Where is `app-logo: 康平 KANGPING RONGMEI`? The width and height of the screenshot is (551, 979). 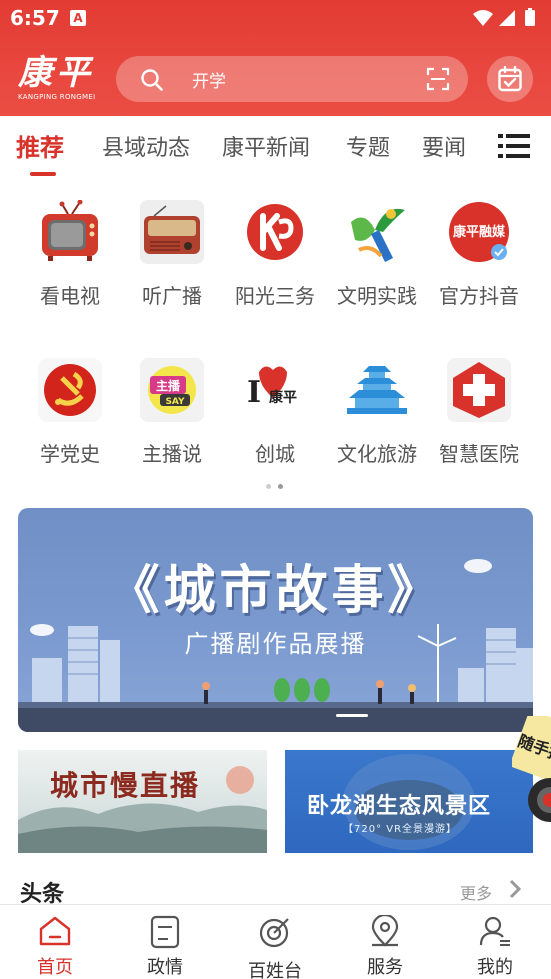
app-logo: 康平 KANGPING RONGMEI is located at coordinates (58, 80).